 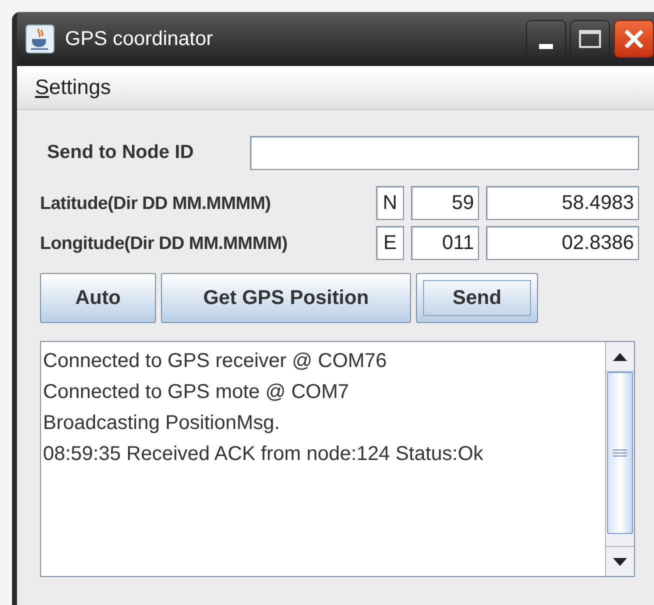 I want to click on node-id-field, so click(x=444, y=153).